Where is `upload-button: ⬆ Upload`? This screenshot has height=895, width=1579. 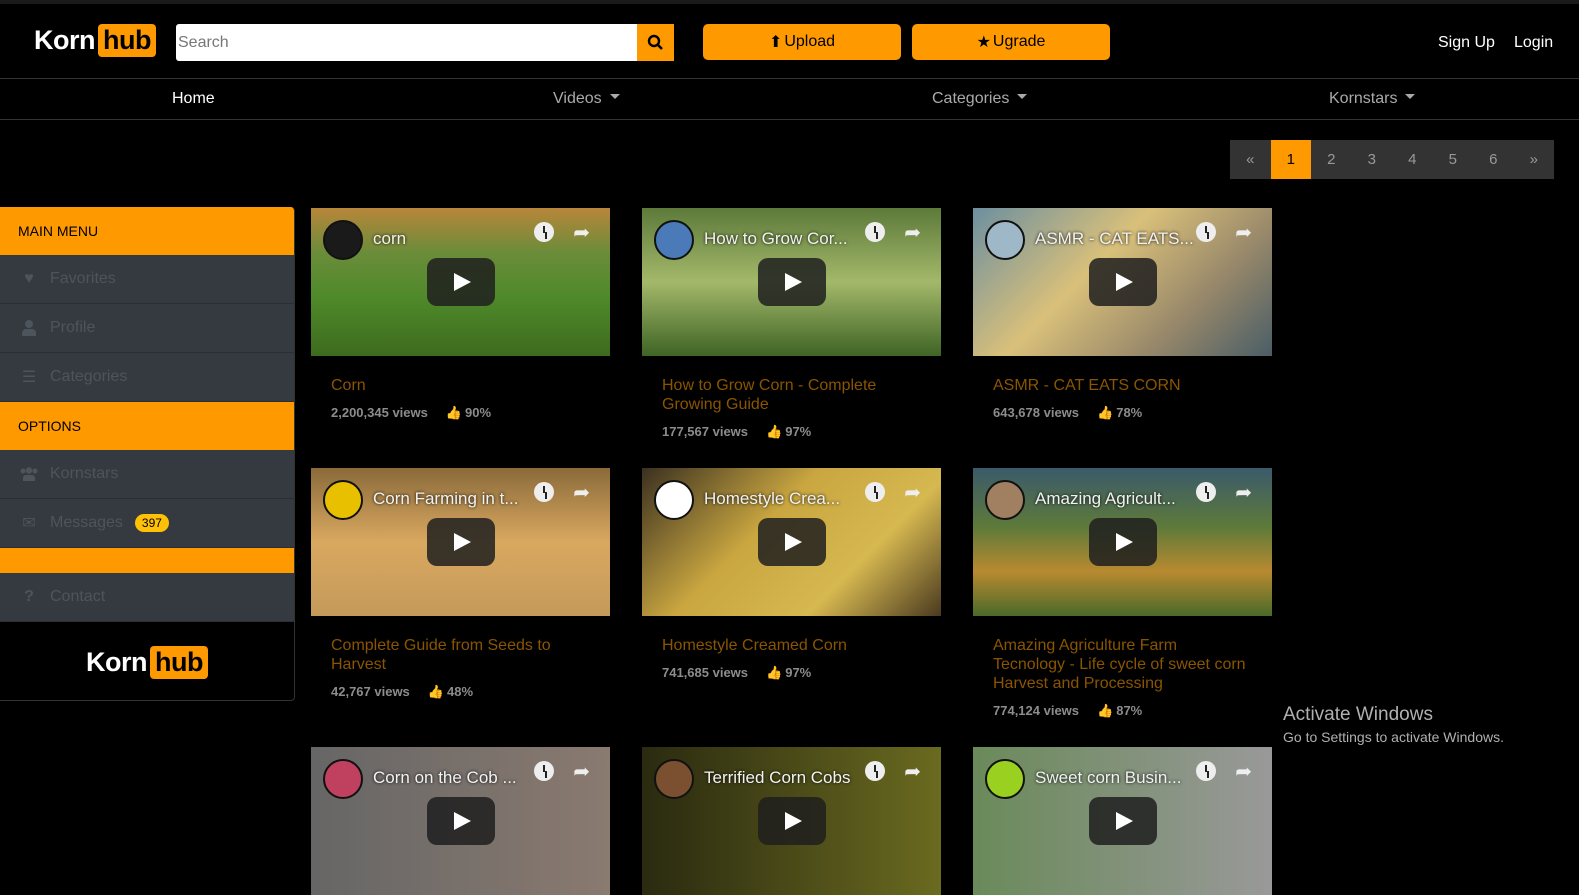
upload-button: ⬆ Upload is located at coordinates (802, 42).